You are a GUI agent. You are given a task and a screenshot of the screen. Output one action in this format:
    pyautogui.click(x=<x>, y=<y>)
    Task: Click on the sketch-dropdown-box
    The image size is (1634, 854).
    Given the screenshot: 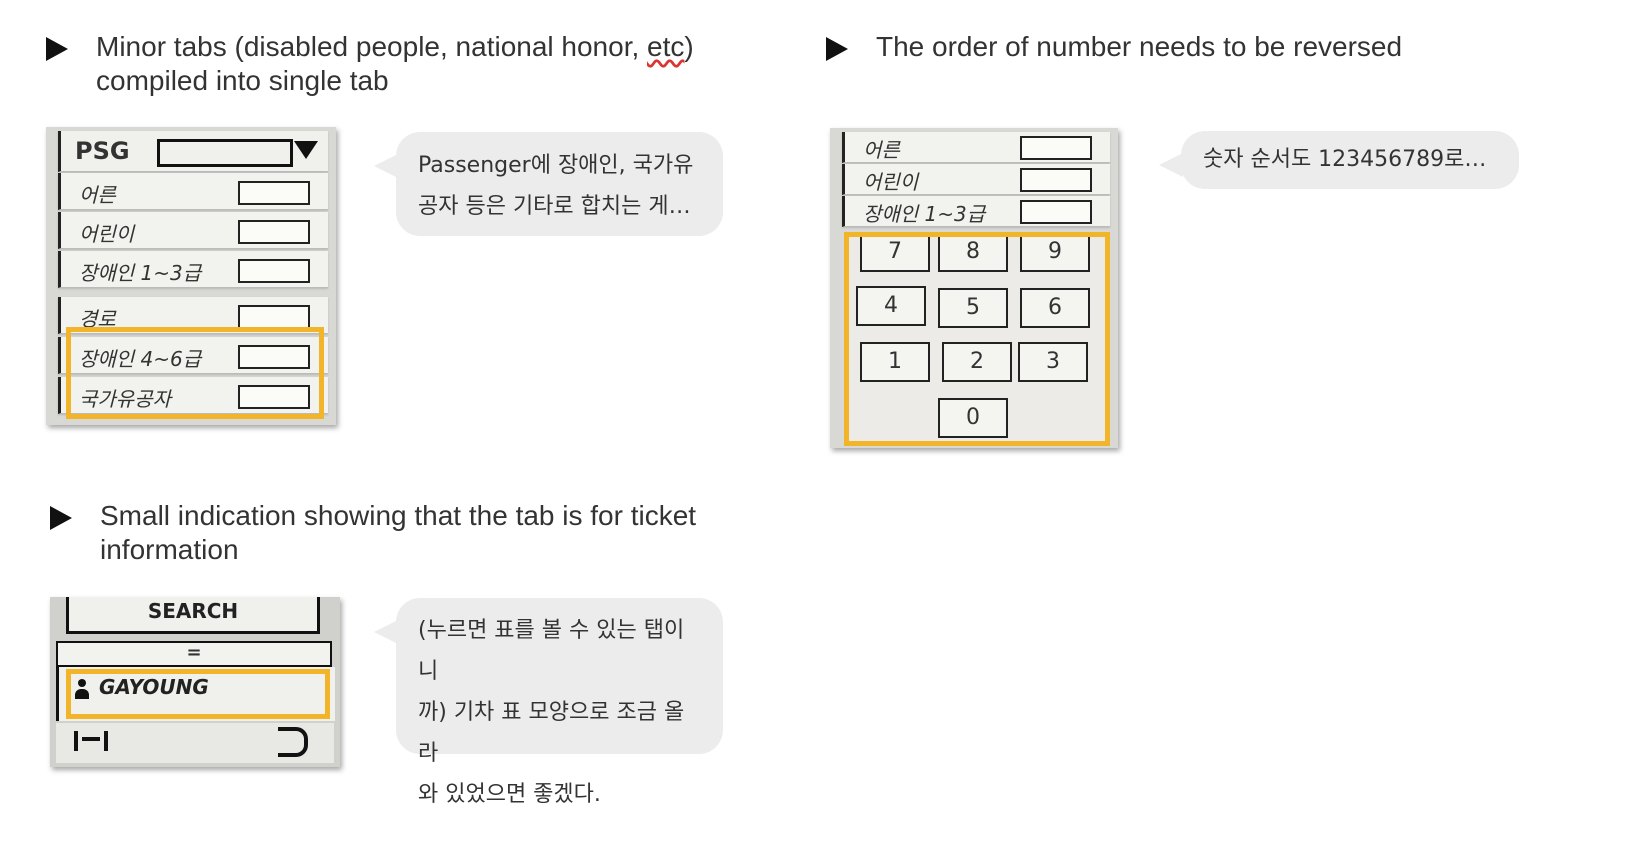 What is the action you would take?
    pyautogui.click(x=225, y=153)
    